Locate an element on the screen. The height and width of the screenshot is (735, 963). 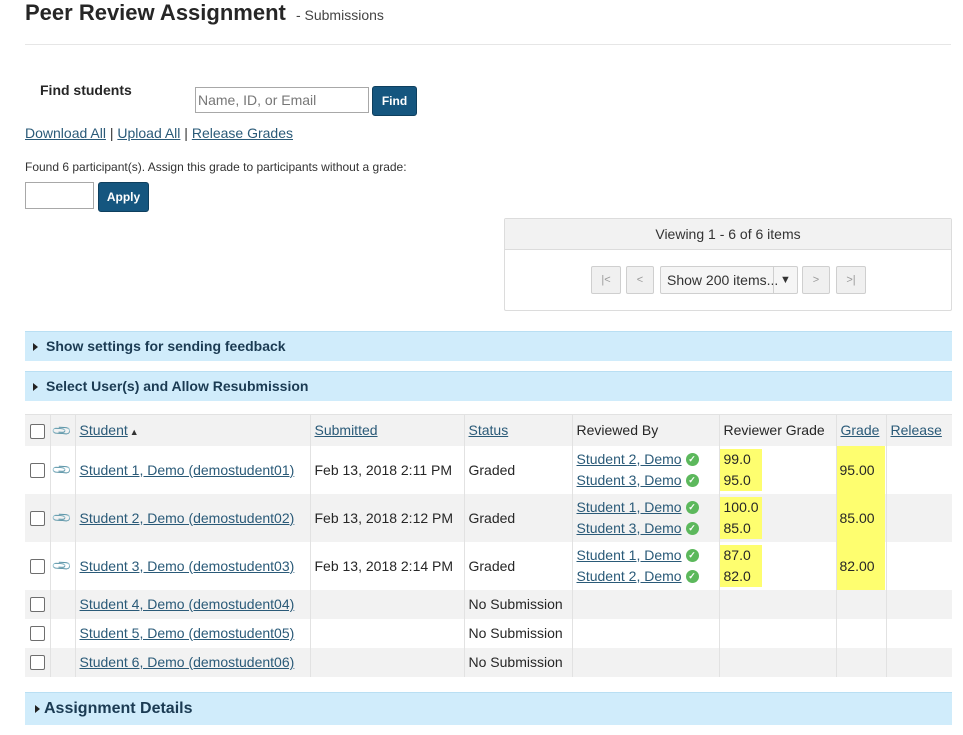
feedback-settings-toggle: Show settings for sending feedback is located at coordinates (488, 346).